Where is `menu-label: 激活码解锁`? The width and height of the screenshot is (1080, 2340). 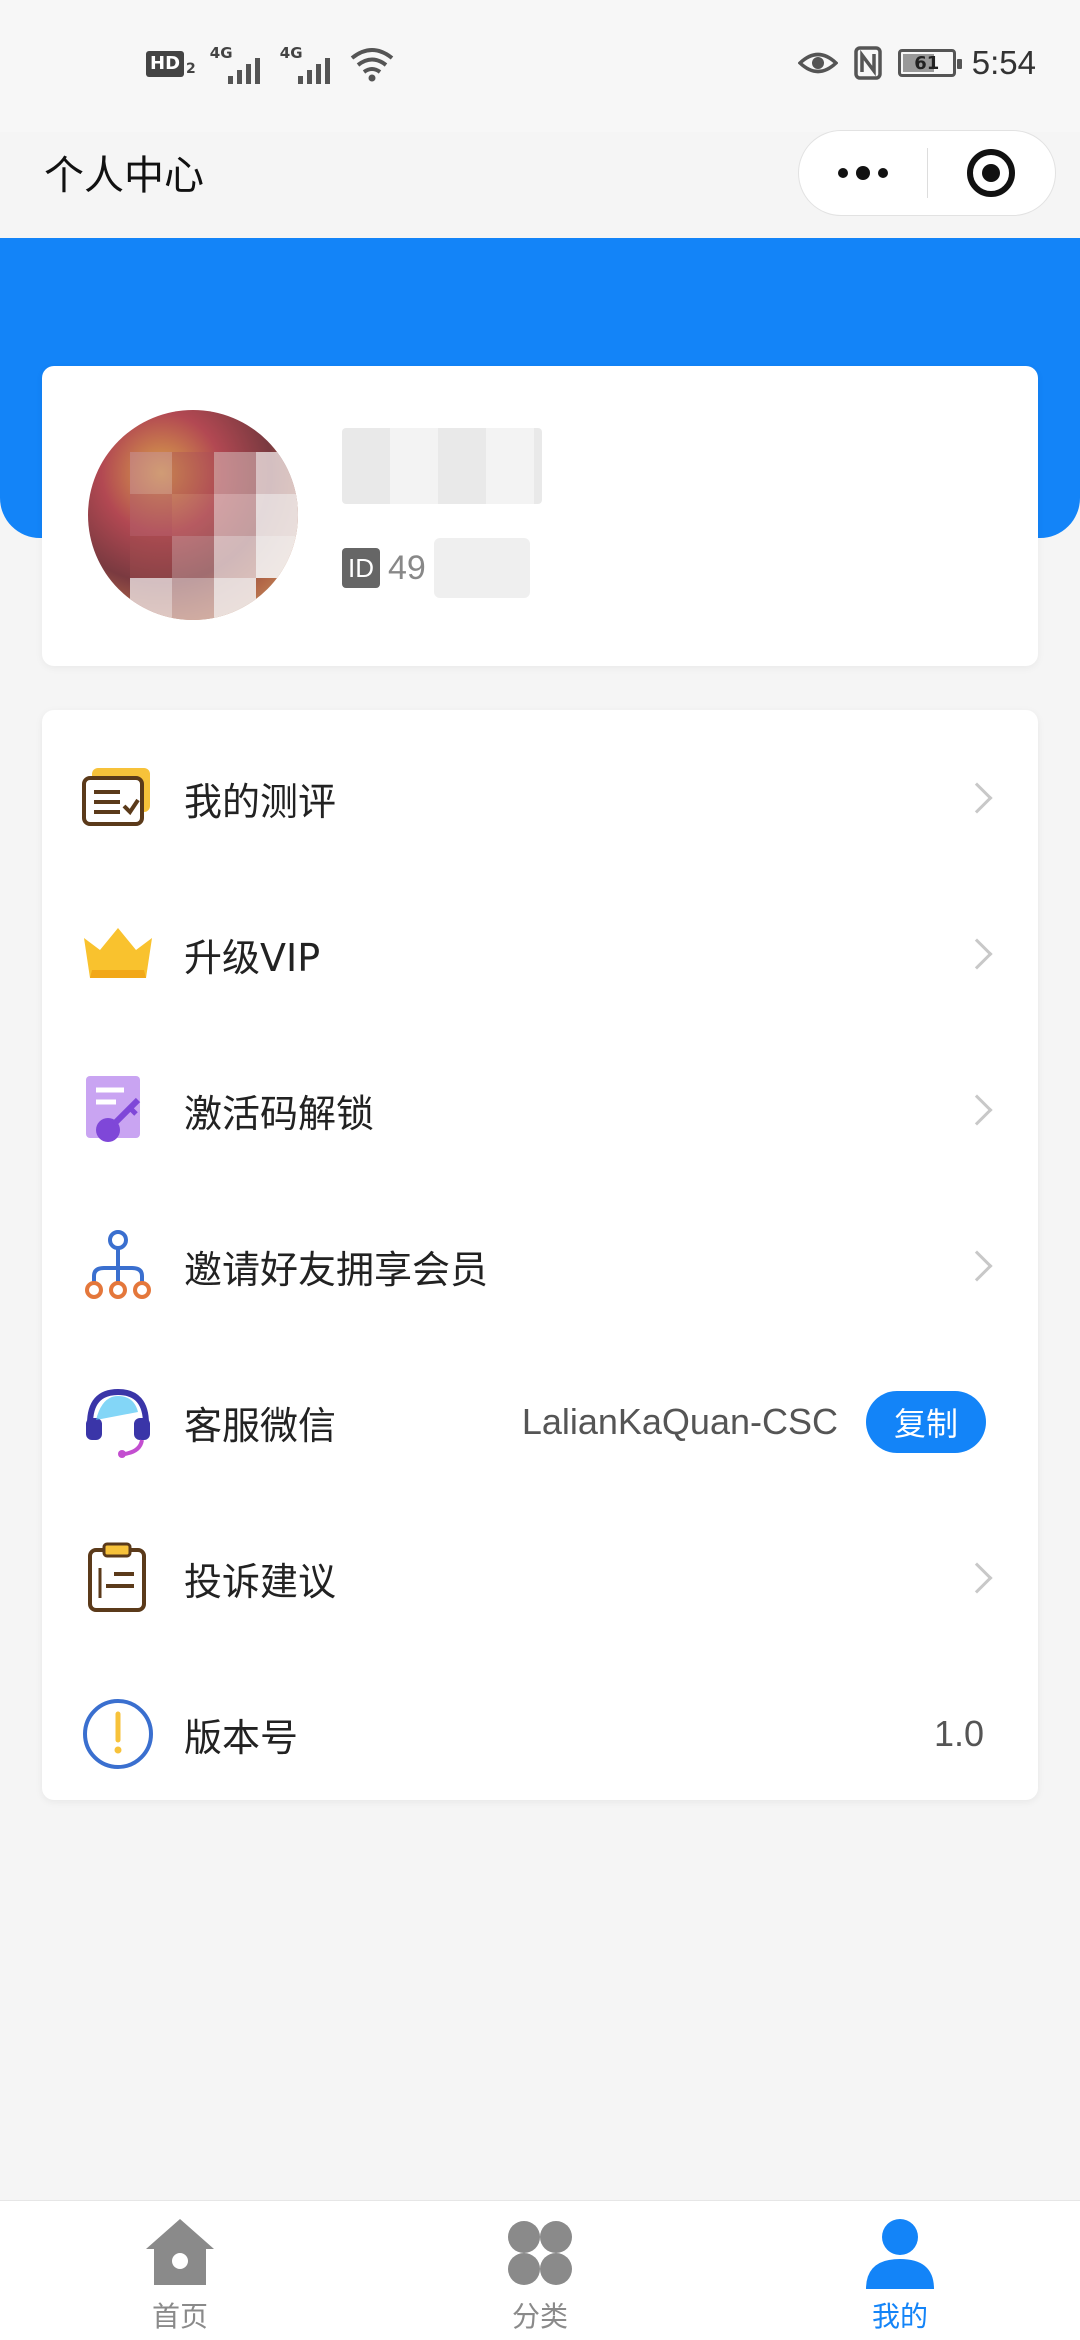
menu-label: 激活码解锁 is located at coordinates (279, 1113).